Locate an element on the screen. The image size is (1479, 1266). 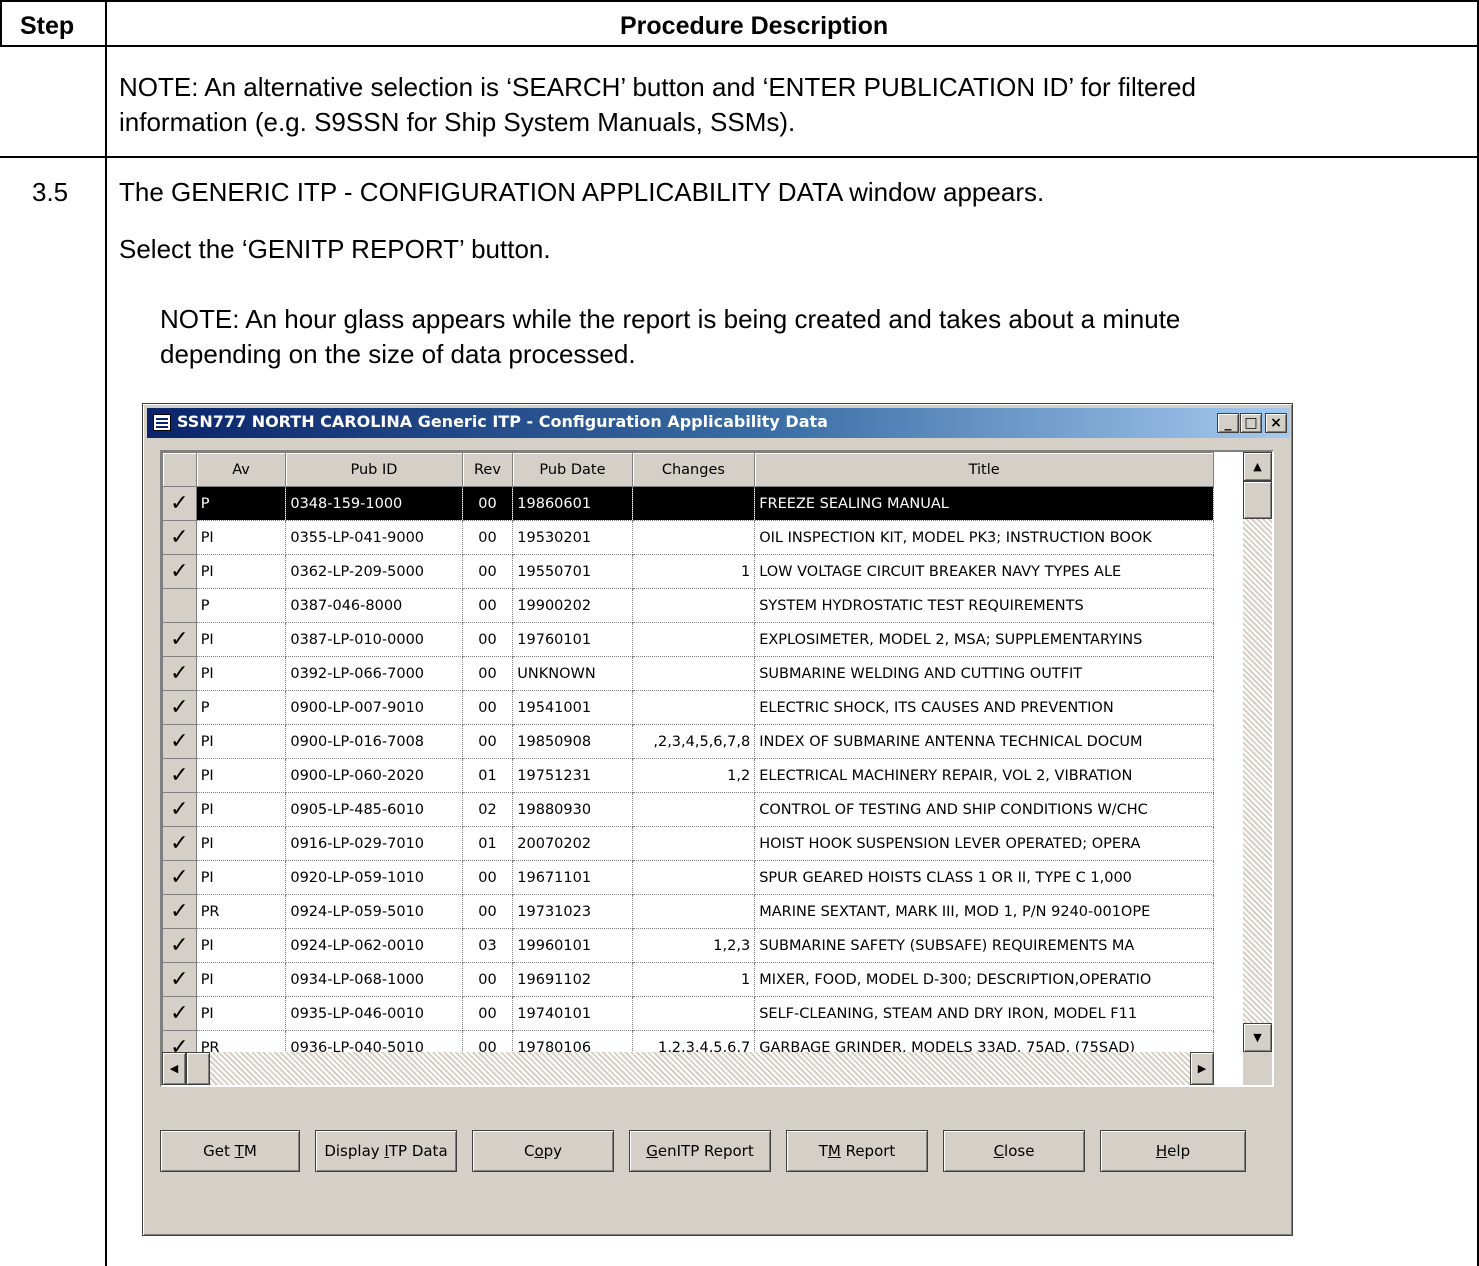
cell-pub-id: 0924-LP-059-5010 is located at coordinates (374, 911).